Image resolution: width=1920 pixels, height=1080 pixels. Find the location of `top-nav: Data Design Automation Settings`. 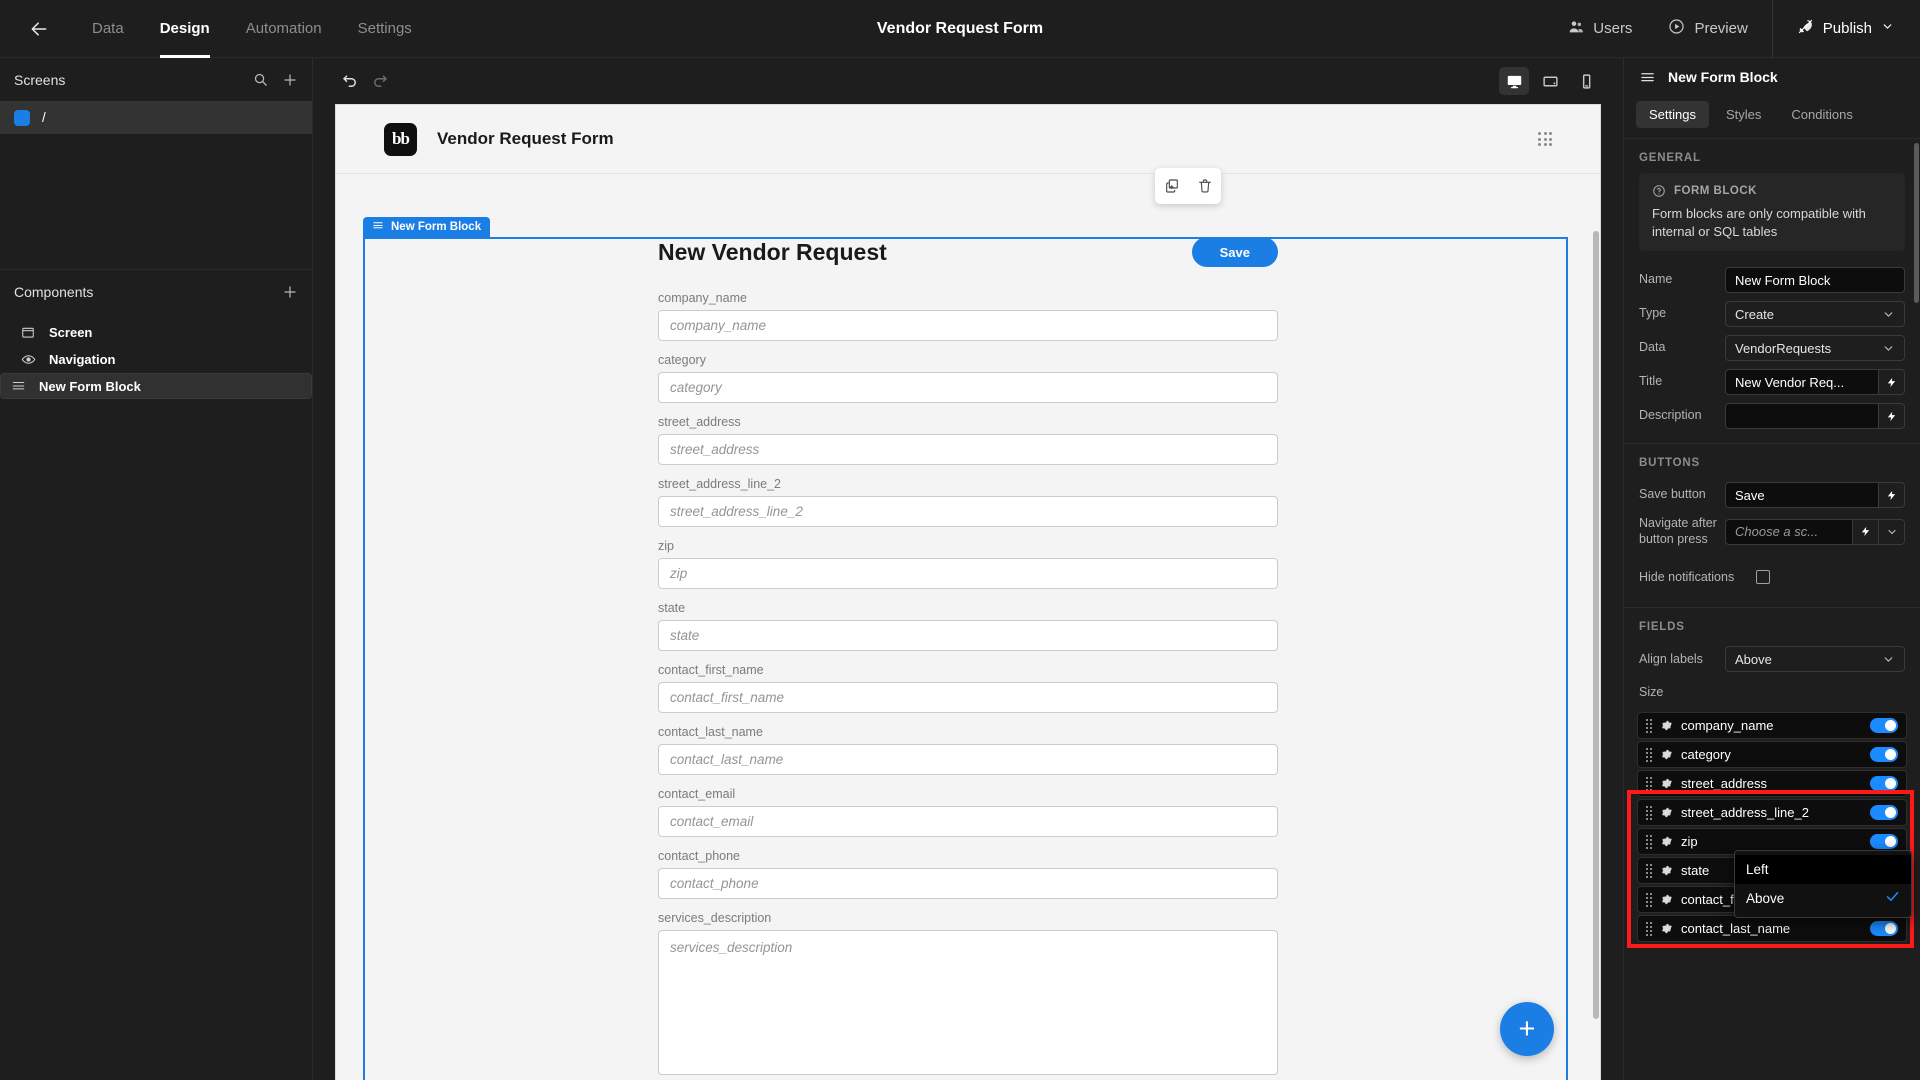

top-nav: Data Design Automation Settings is located at coordinates (252, 29).